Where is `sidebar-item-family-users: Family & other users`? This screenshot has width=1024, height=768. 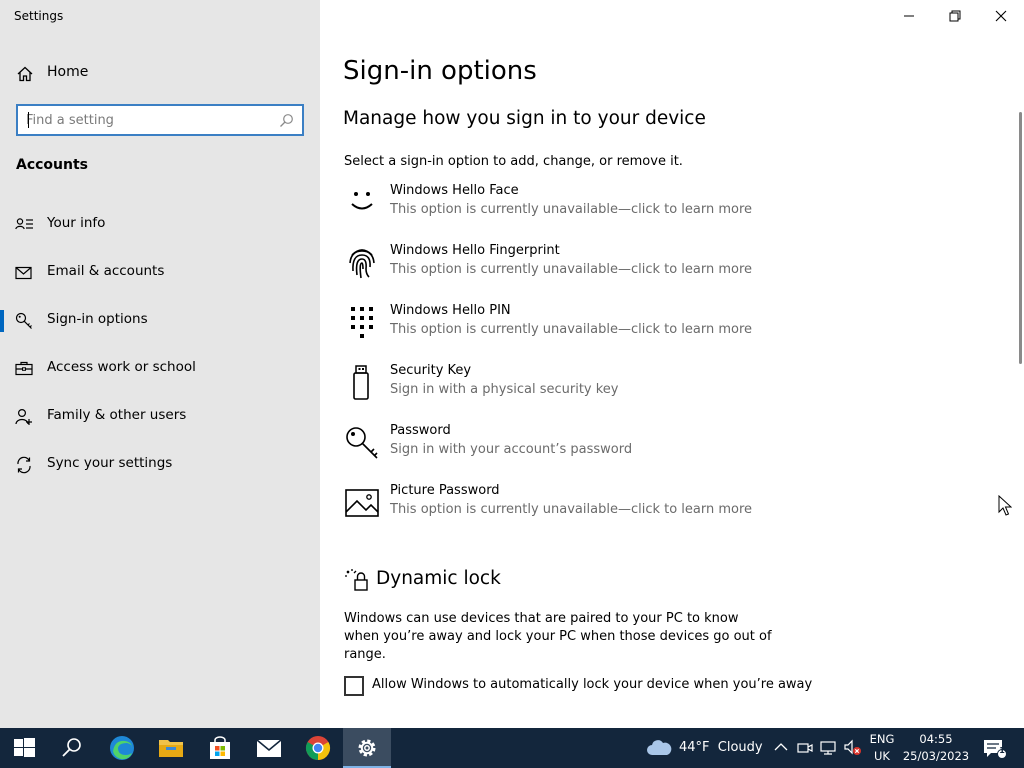
sidebar-item-family-users: Family & other users is located at coordinates (160, 417).